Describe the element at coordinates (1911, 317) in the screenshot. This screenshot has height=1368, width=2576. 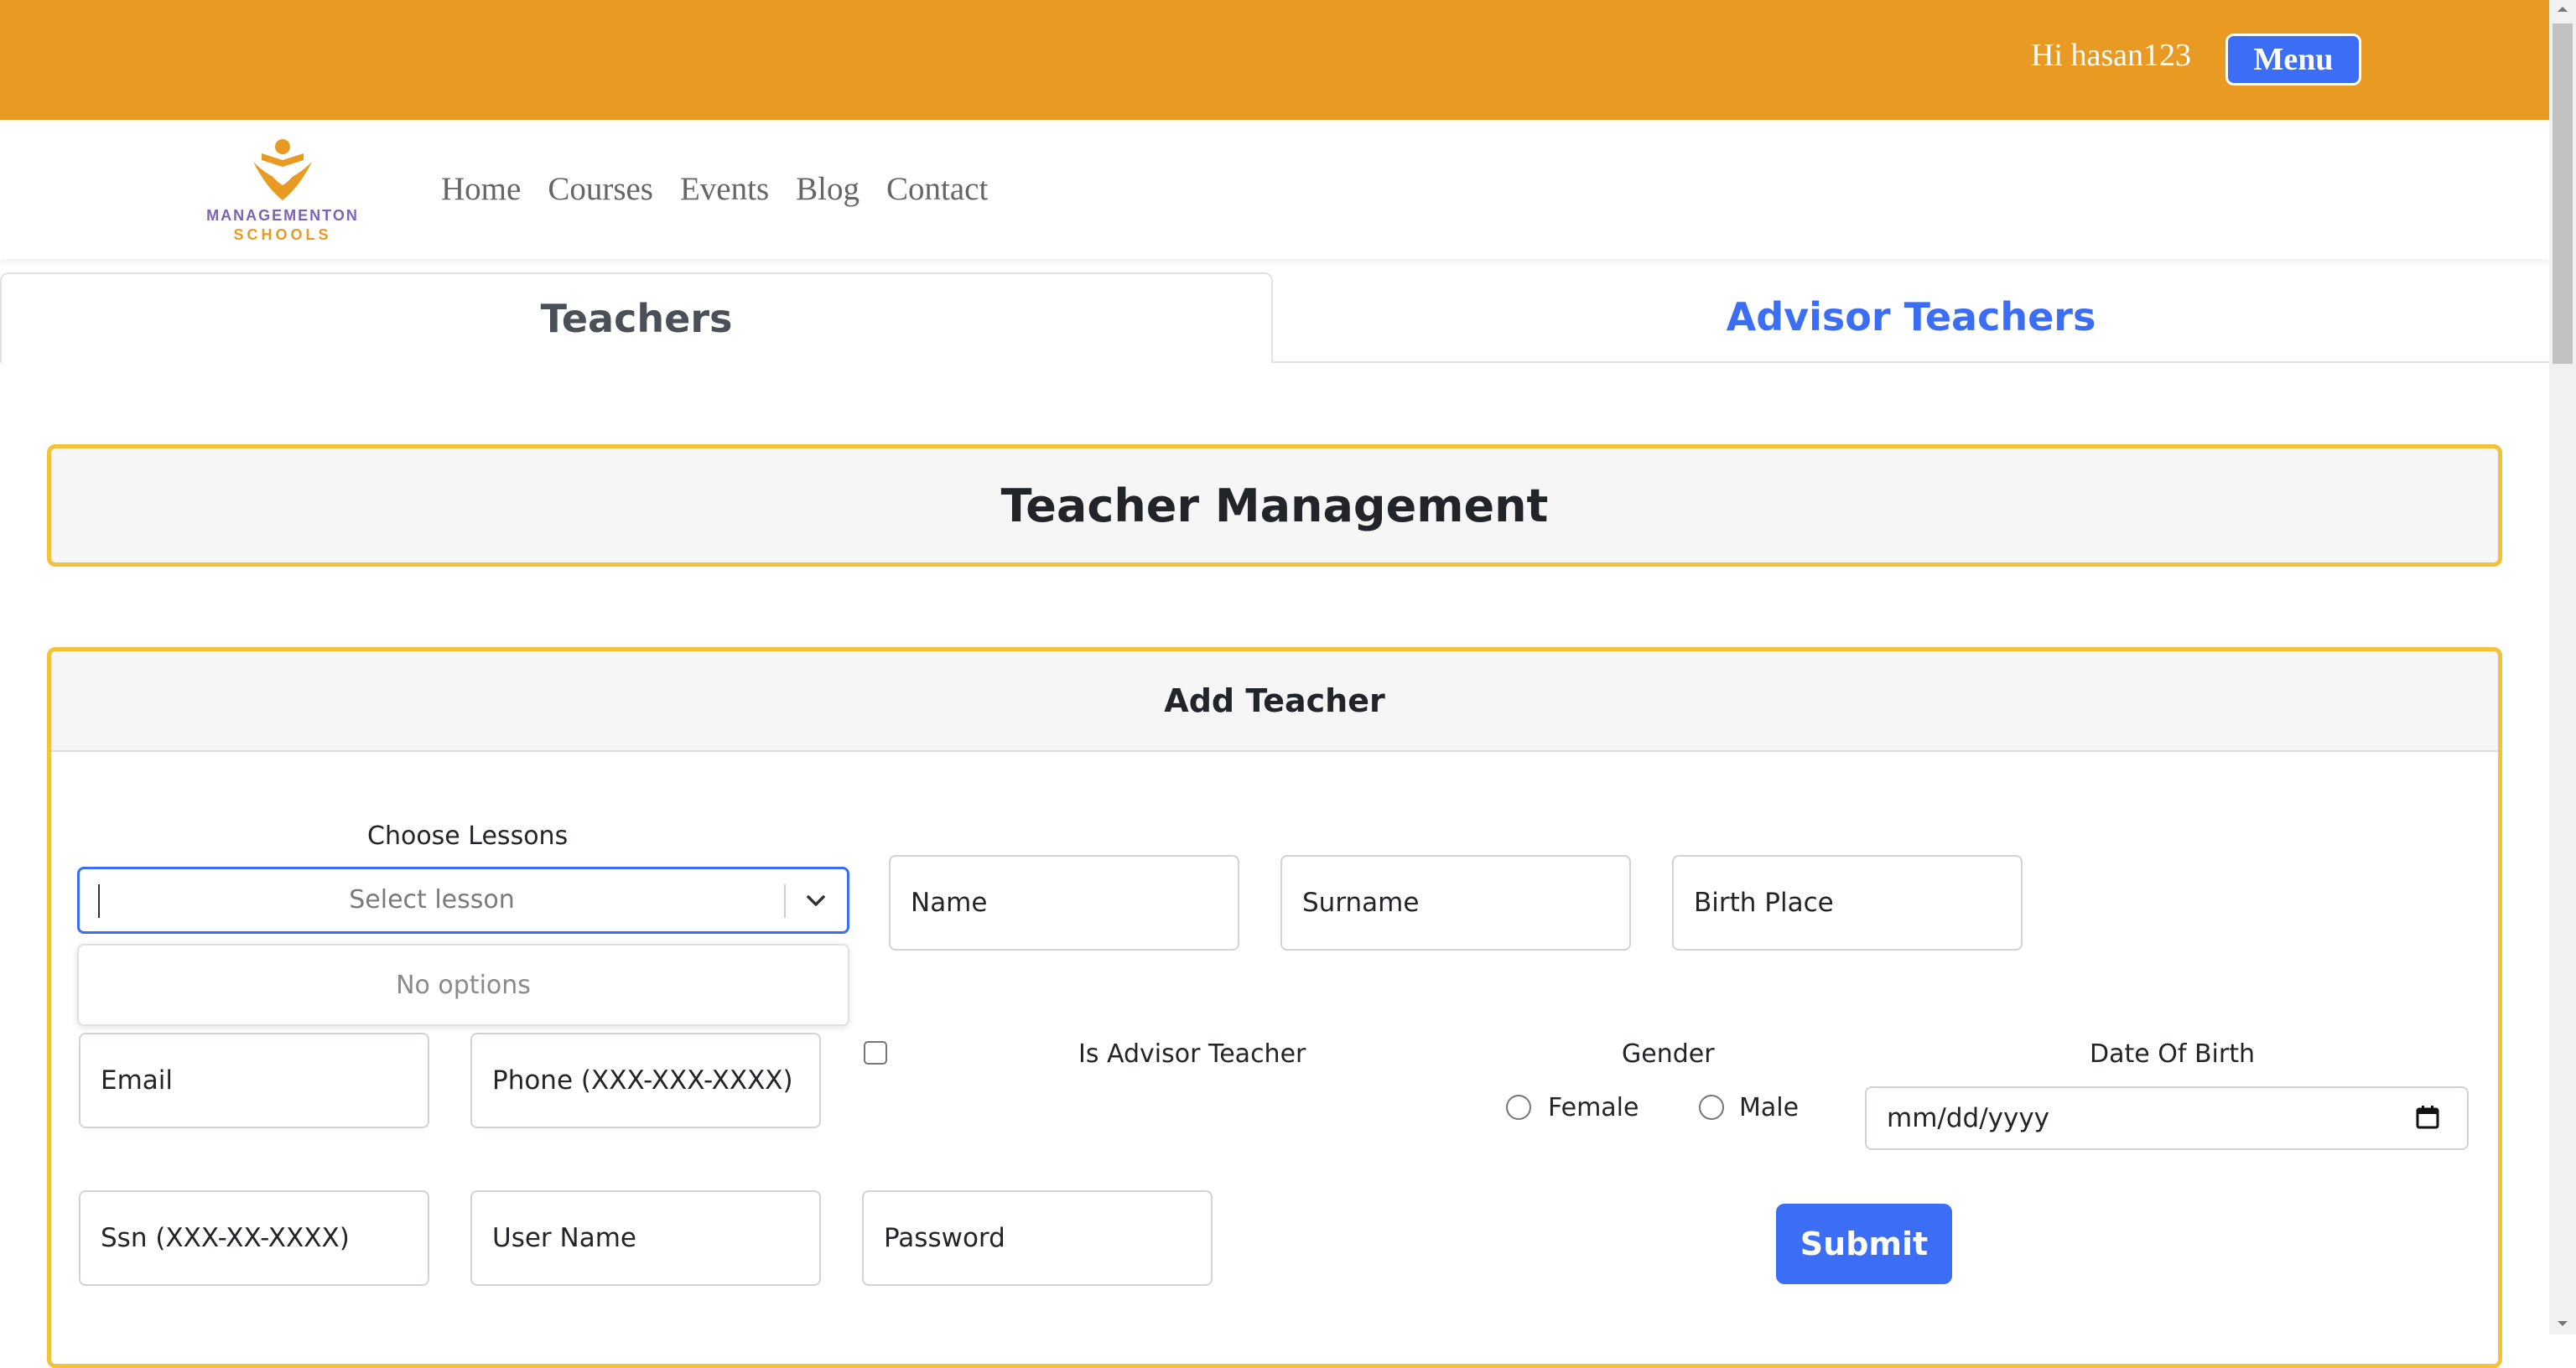
I see `tab-advisor-teachers: Advisor Teachers` at that location.